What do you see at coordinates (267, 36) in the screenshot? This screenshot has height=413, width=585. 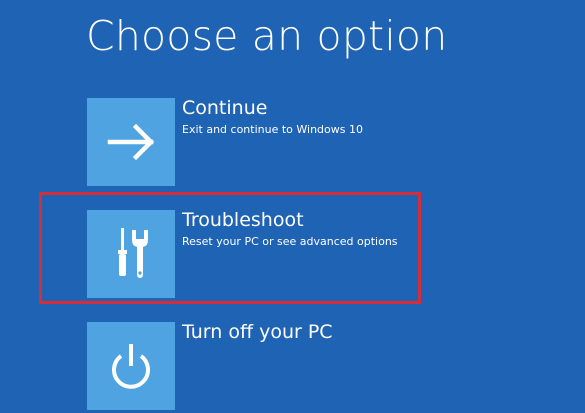 I see `page-title: Choose an option` at bounding box center [267, 36].